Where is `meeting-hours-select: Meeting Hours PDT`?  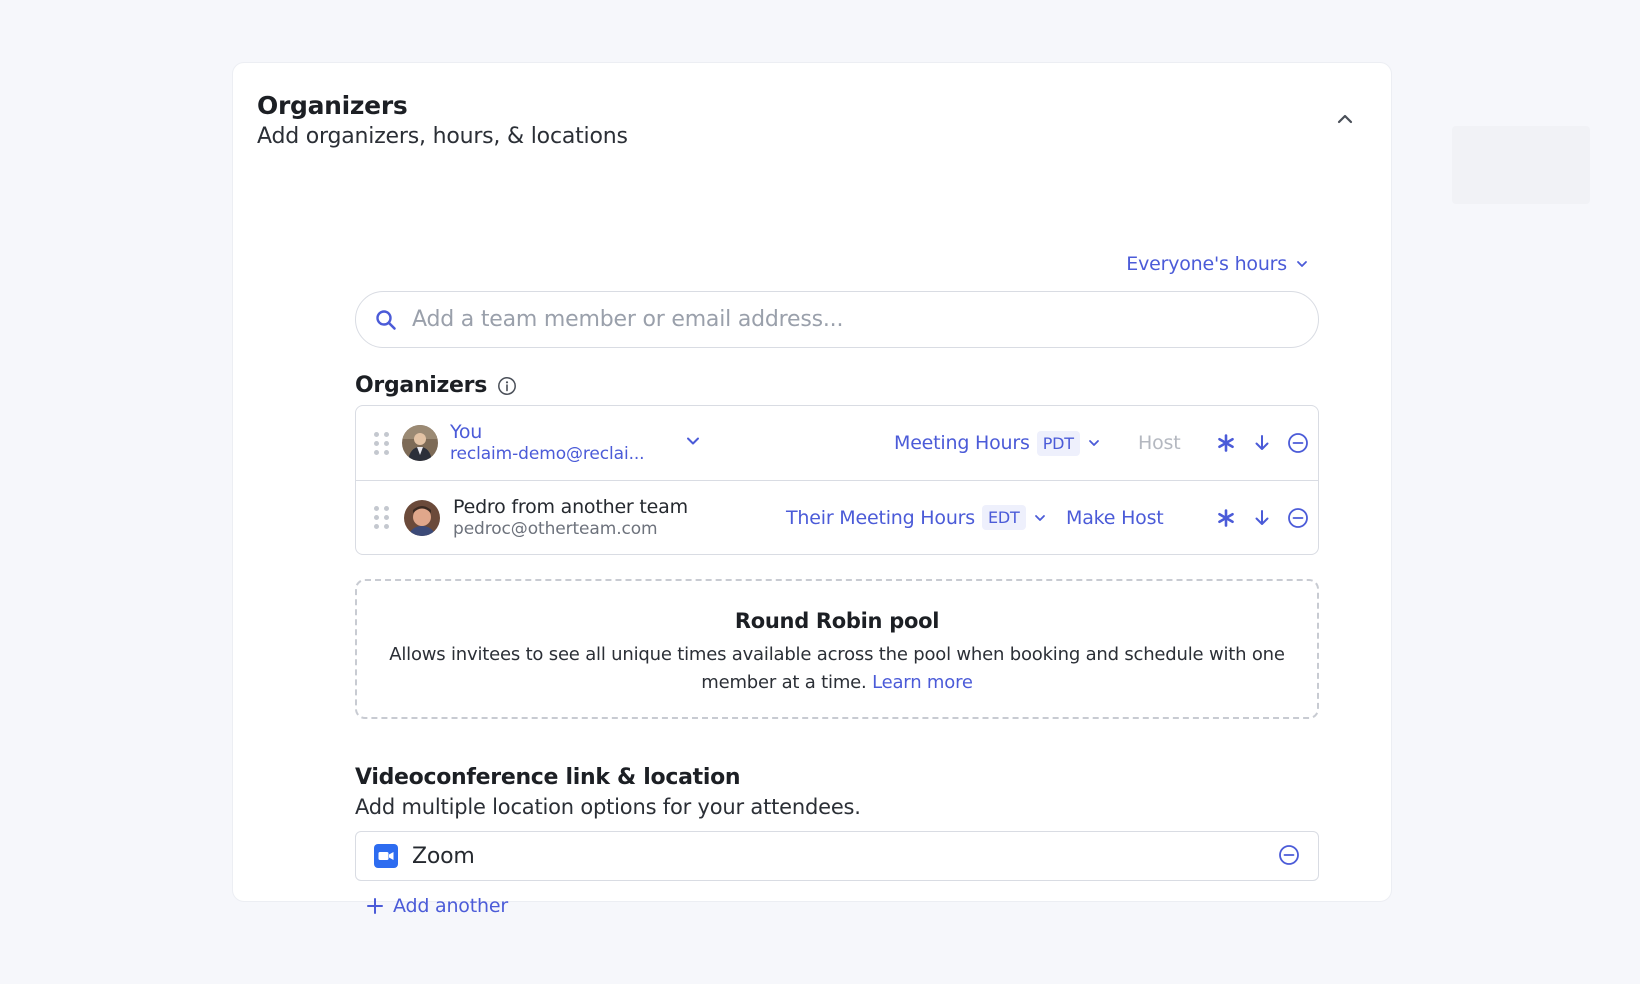 meeting-hours-select: Meeting Hours PDT is located at coordinates (997, 443).